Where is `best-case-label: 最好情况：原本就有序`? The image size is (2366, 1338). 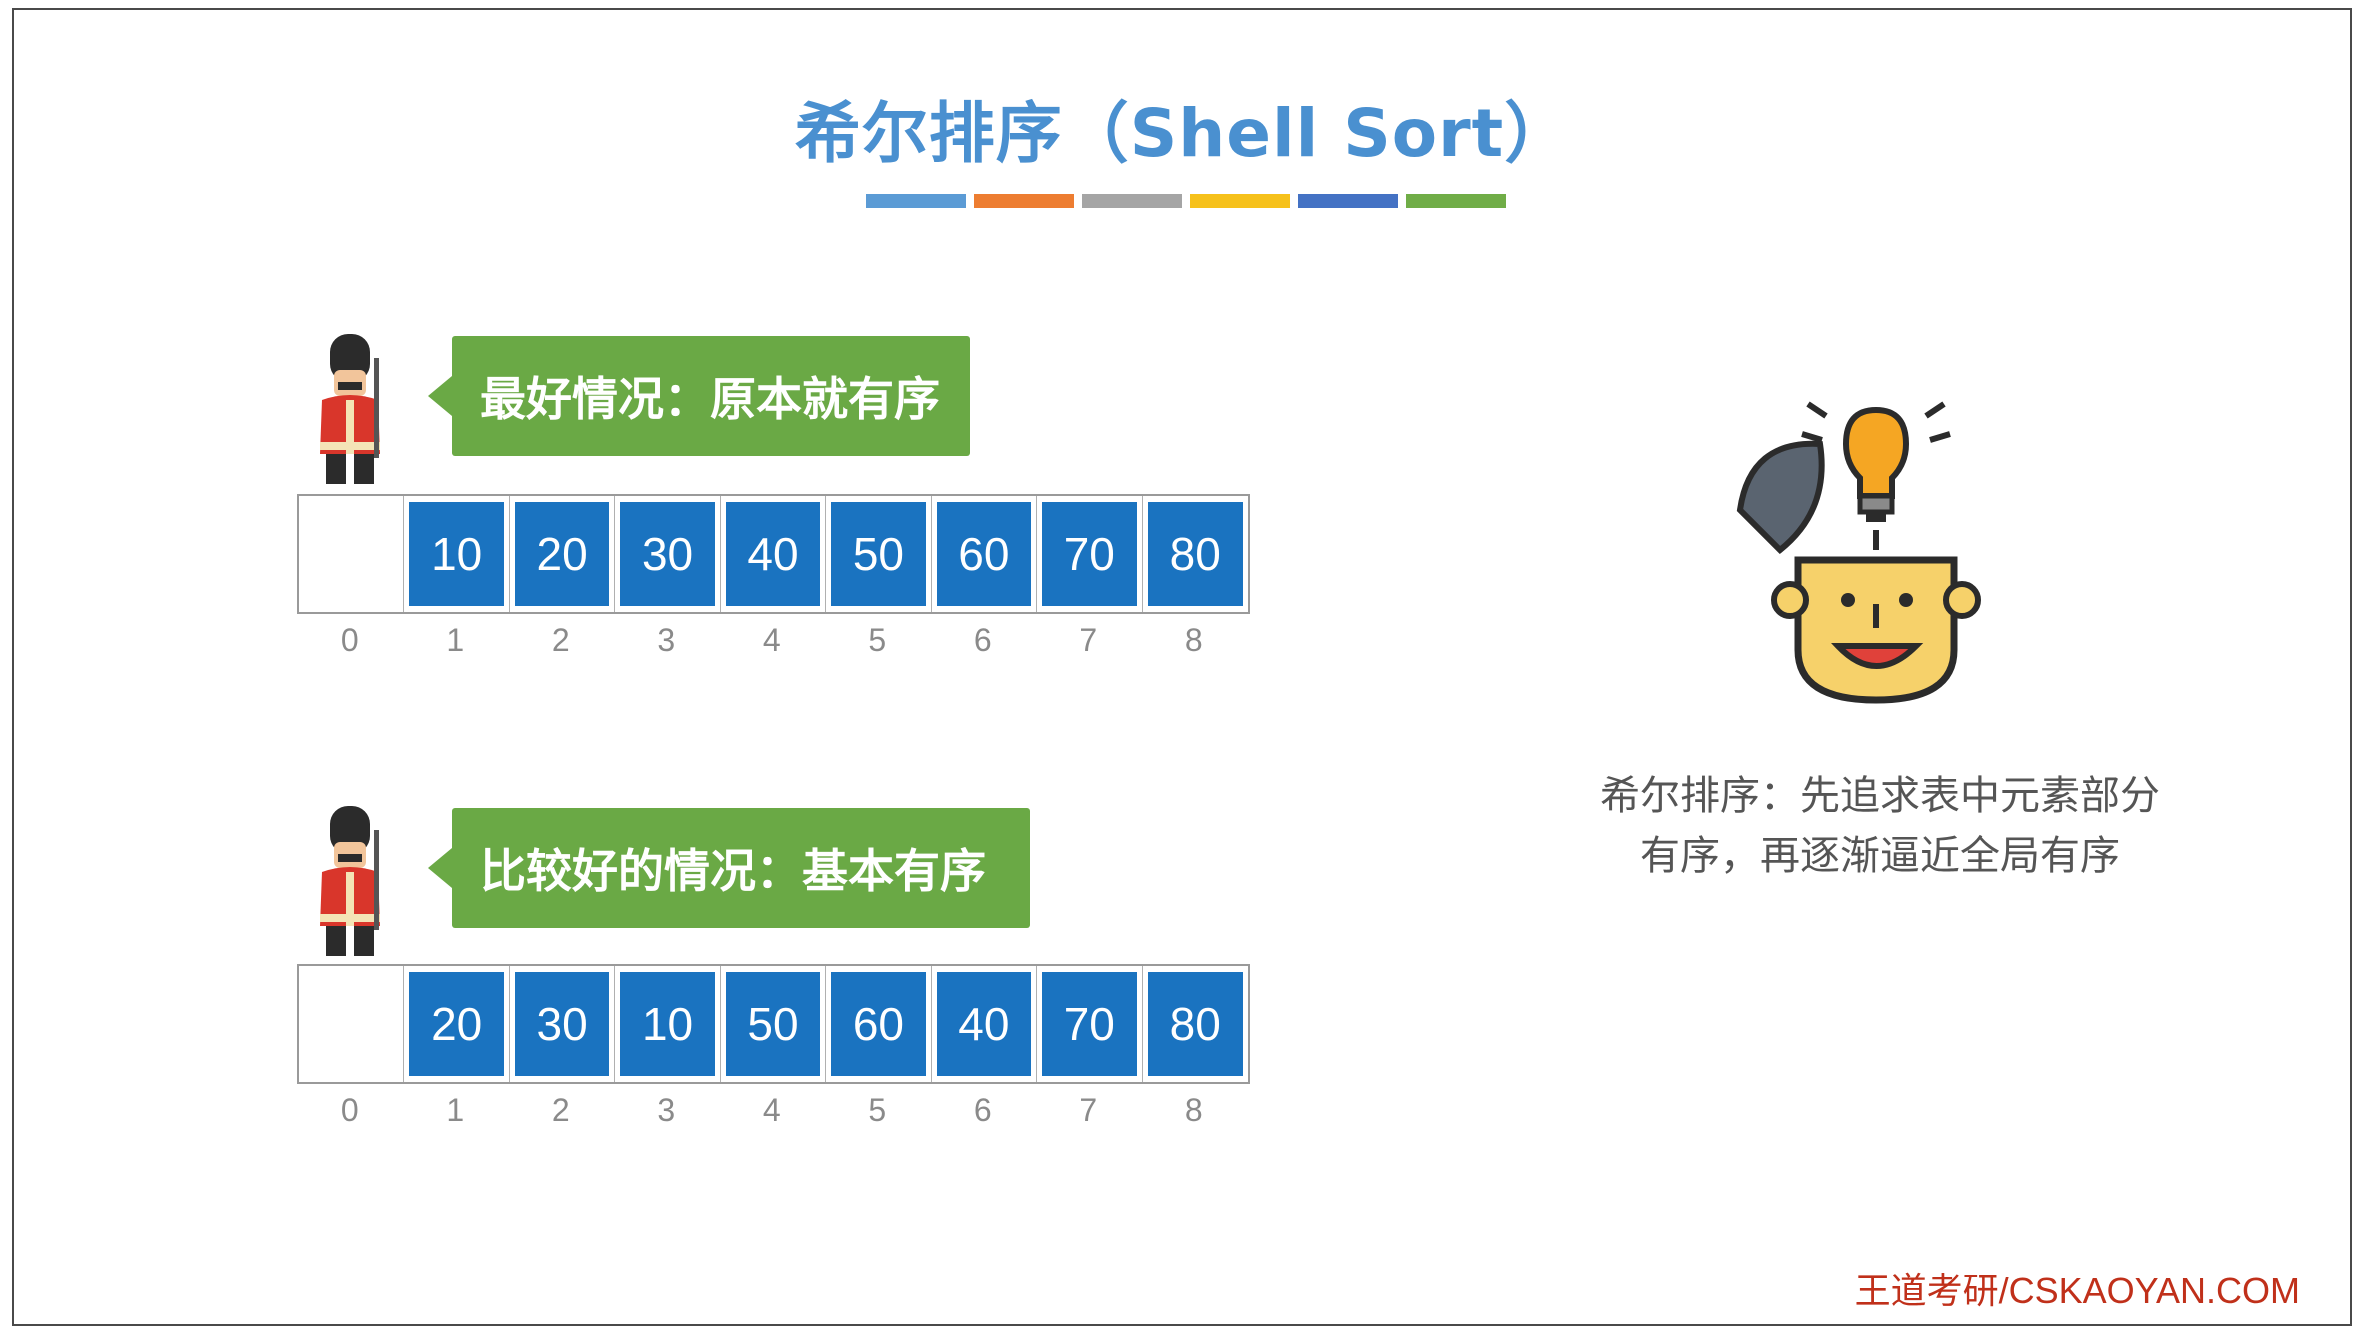
best-case-label: 最好情况：原本就有序 is located at coordinates (699, 396).